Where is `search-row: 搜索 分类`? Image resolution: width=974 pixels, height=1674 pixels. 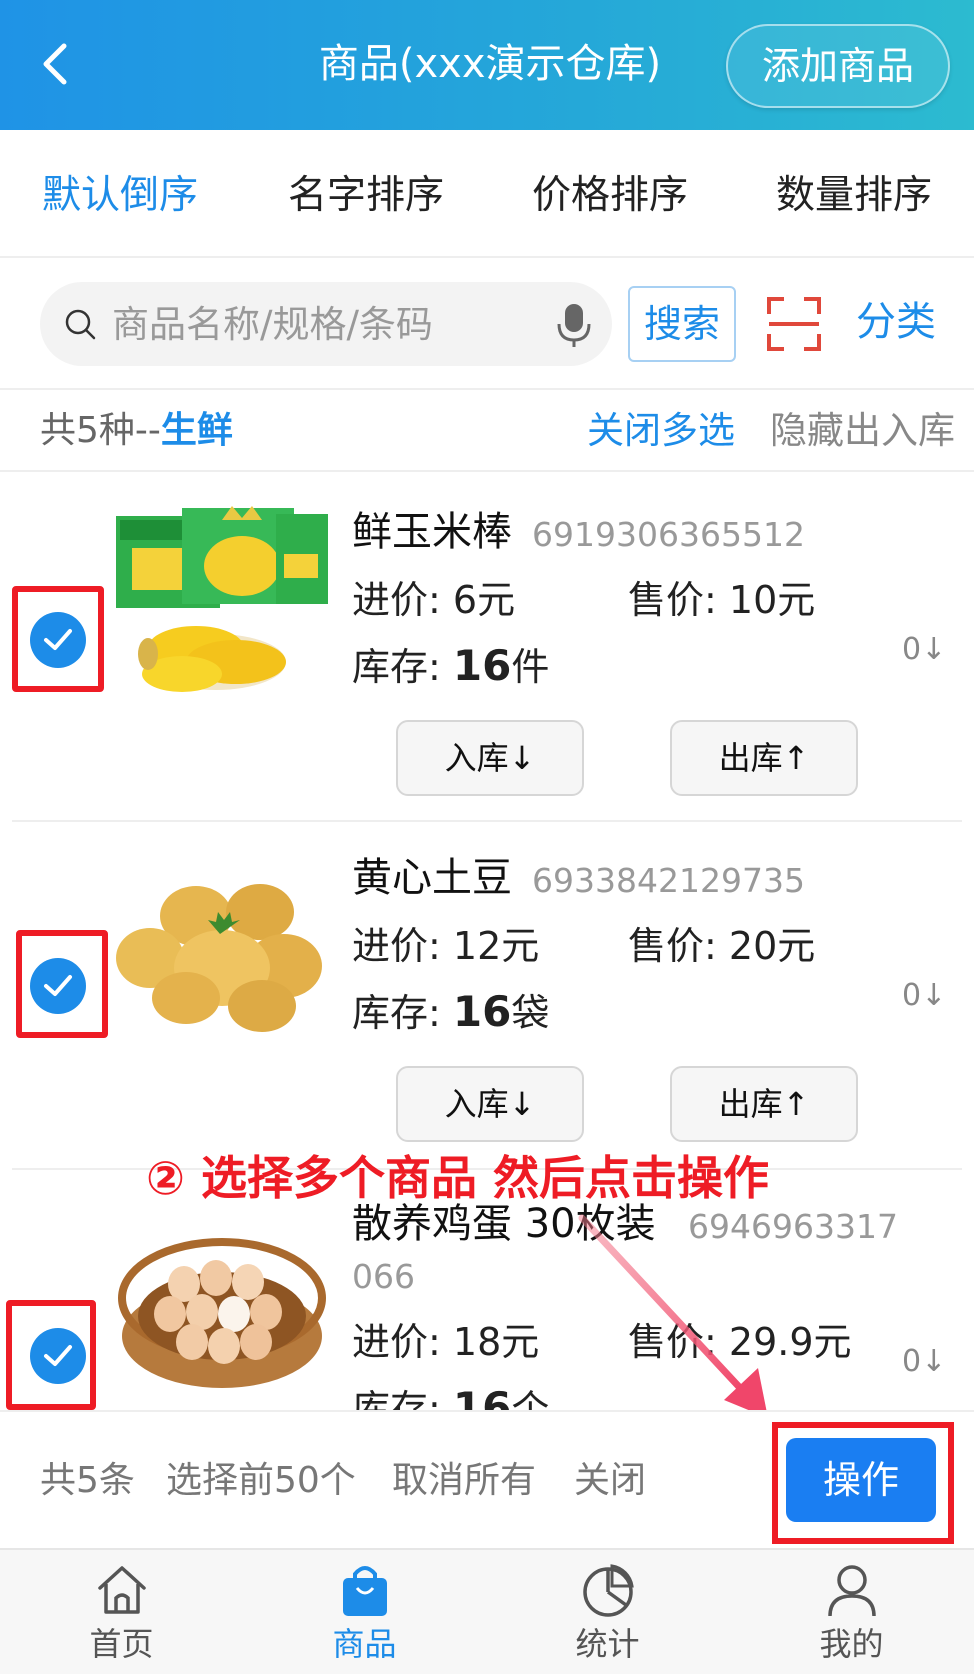 search-row: 搜索 分类 is located at coordinates (487, 325).